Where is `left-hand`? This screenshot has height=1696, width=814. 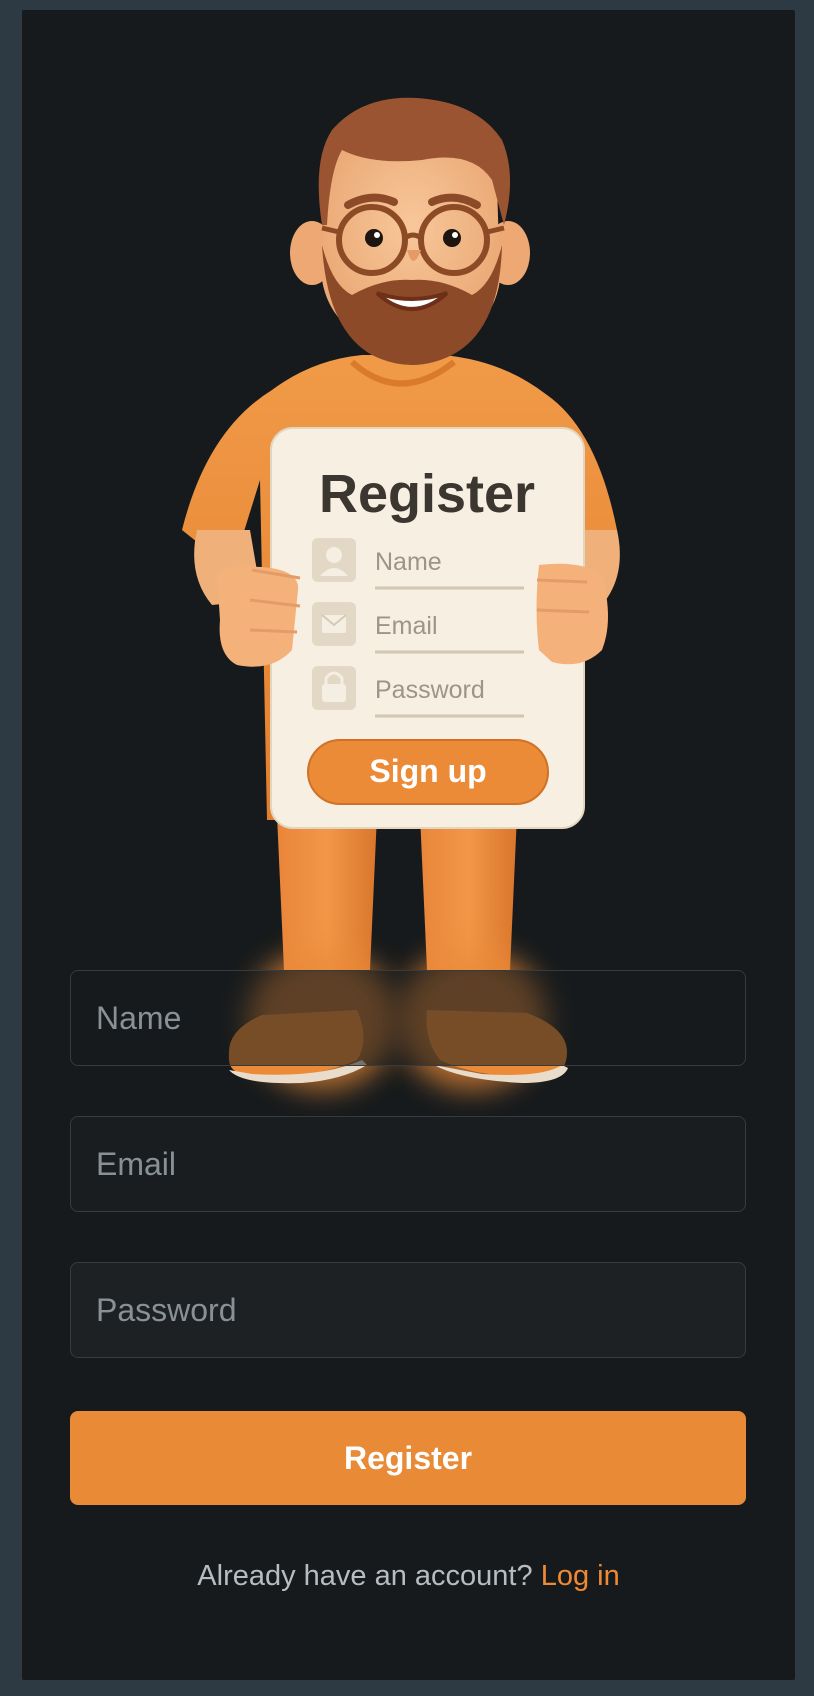 left-hand is located at coordinates (258, 616).